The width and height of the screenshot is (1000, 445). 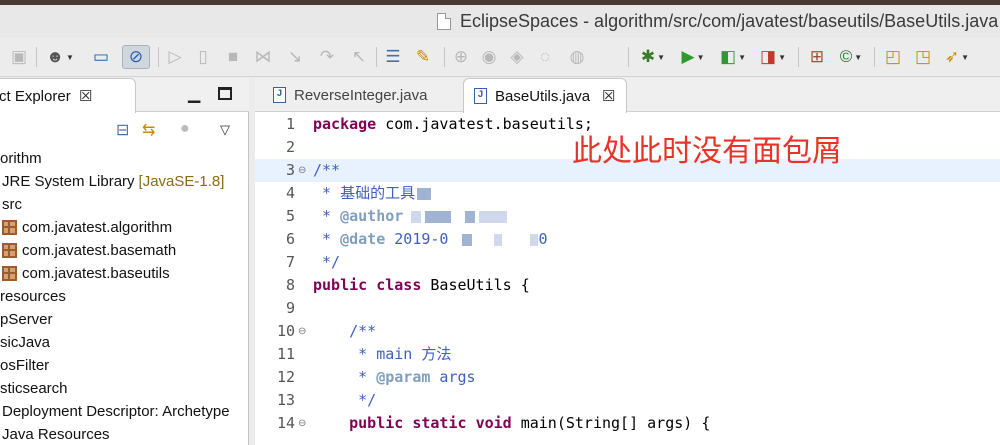 What do you see at coordinates (35, 96) in the screenshot?
I see `explorer-tab-label: ct Explorer` at bounding box center [35, 96].